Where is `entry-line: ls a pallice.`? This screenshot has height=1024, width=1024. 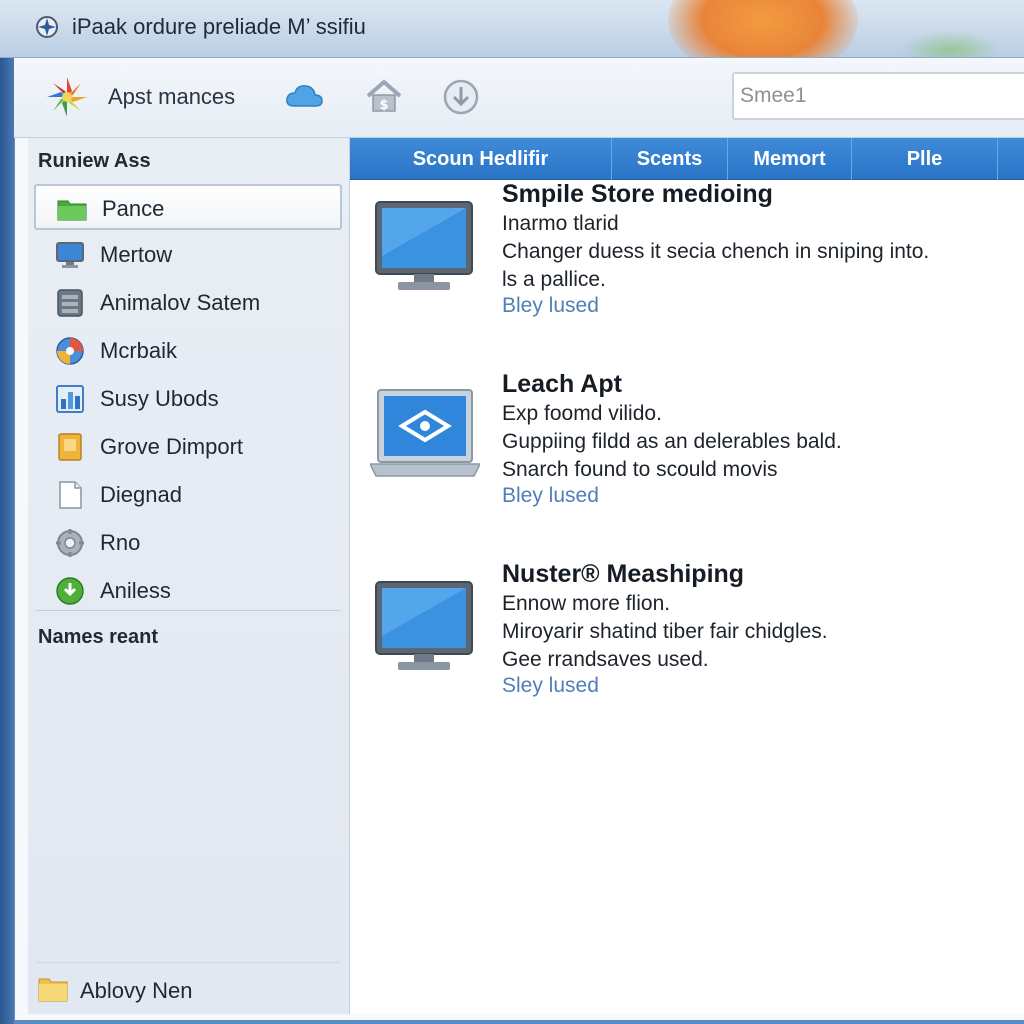
entry-line: ls a pallice. is located at coordinates (554, 279).